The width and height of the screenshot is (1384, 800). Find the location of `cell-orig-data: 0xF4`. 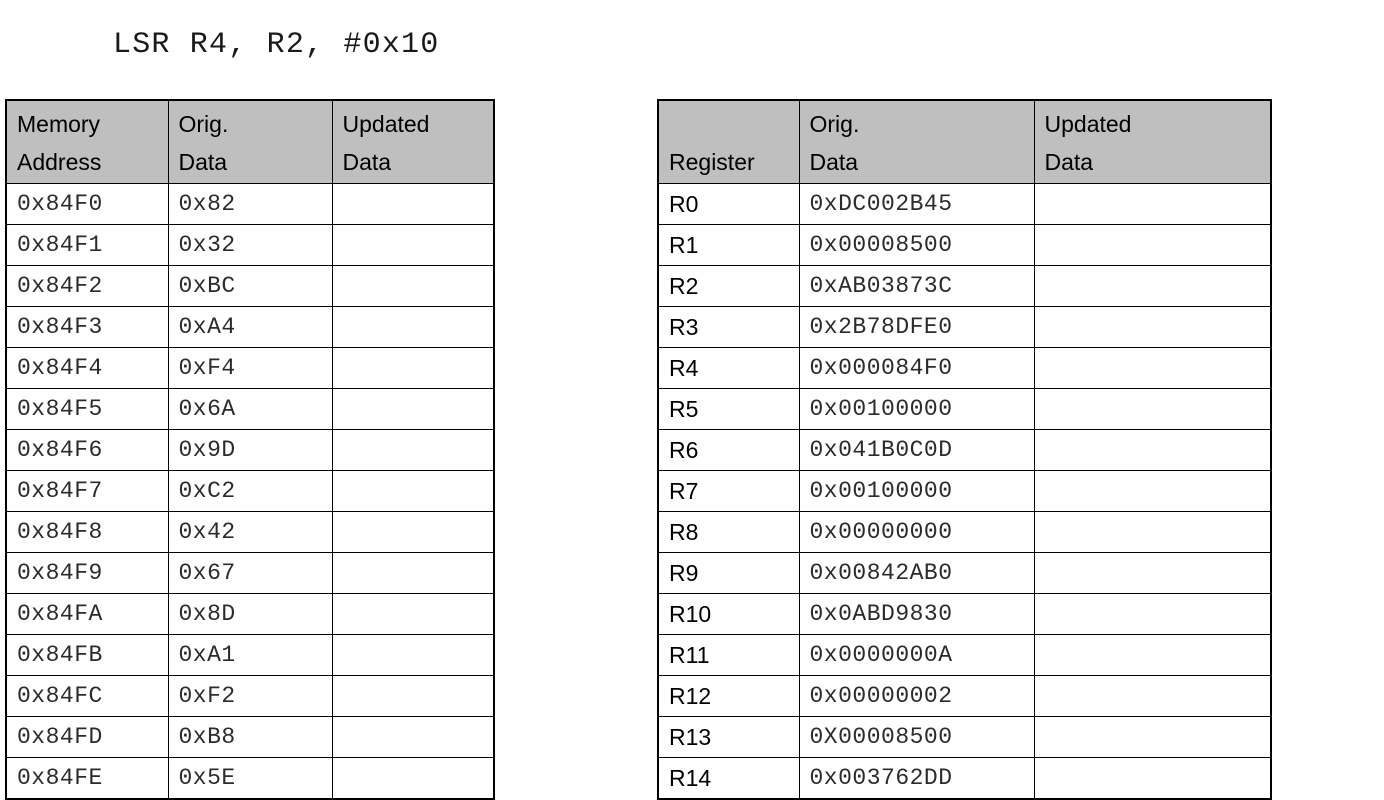

cell-orig-data: 0xF4 is located at coordinates (250, 368).